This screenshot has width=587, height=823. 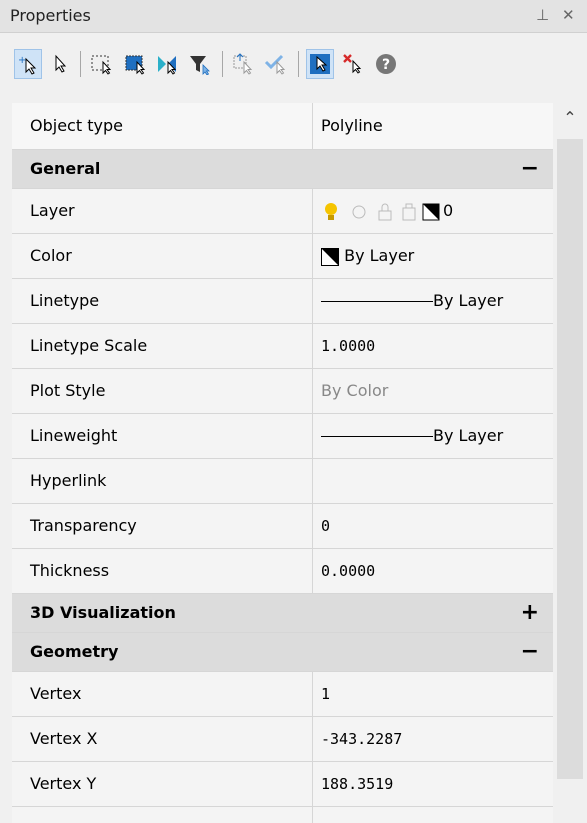 I want to click on property-row-linetype: Linetype By Layer, so click(x=282, y=301).